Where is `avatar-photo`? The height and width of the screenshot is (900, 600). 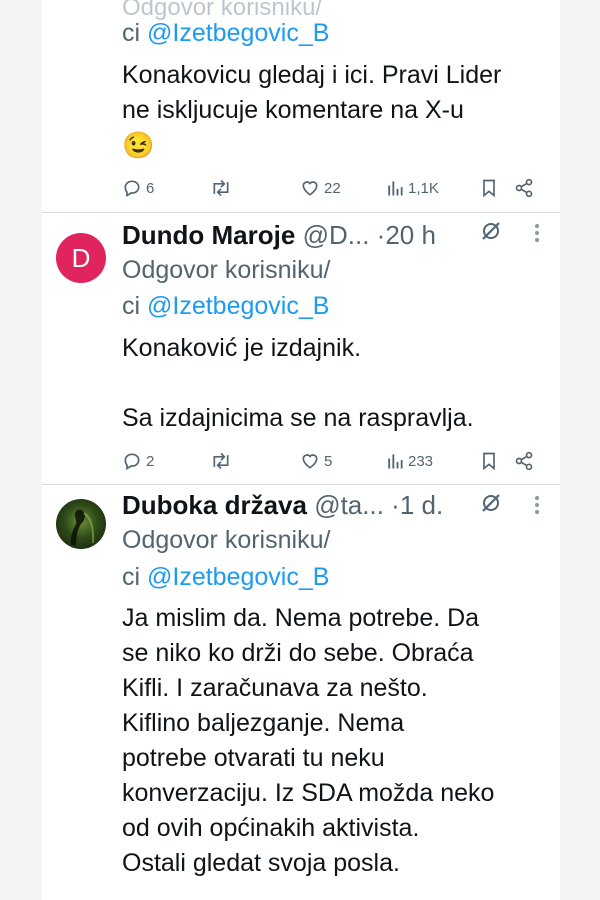
avatar-photo is located at coordinates (82, 527).